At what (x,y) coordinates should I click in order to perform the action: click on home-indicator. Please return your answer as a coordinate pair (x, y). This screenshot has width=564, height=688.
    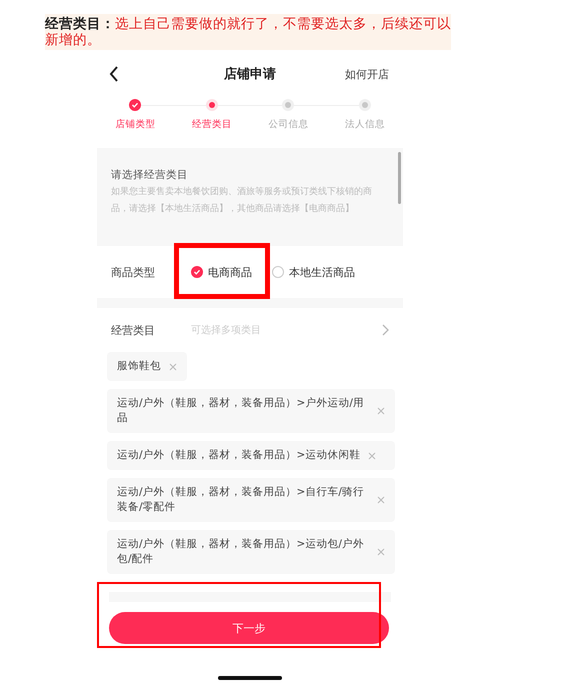
    Looking at the image, I should click on (250, 678).